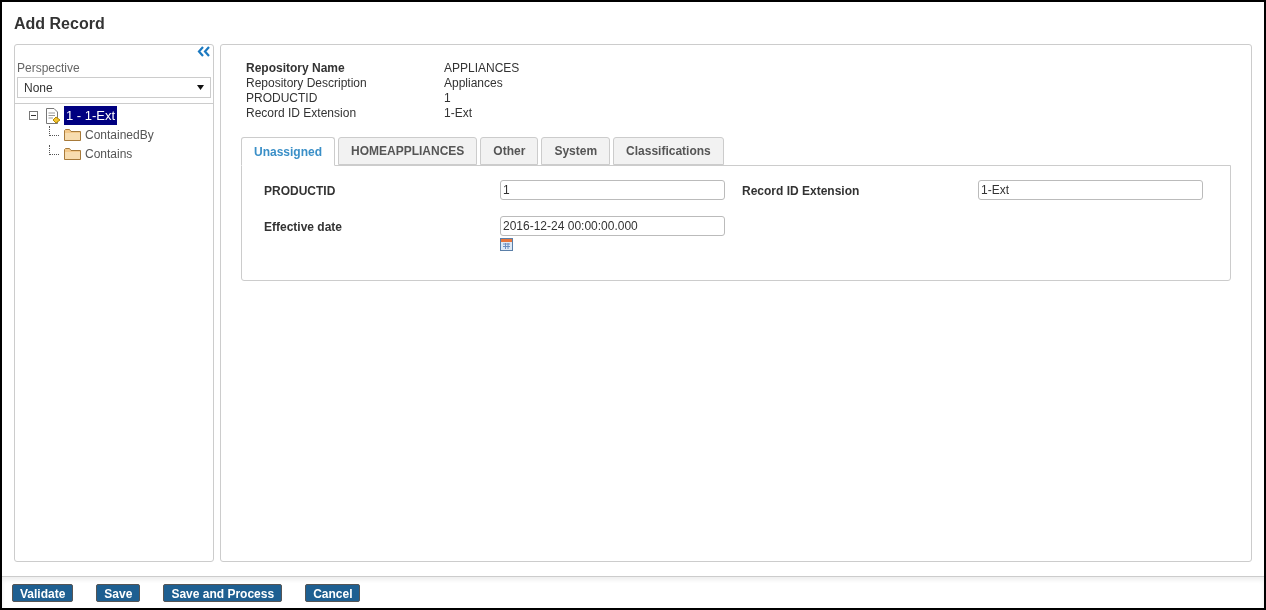 The image size is (1266, 610). Describe the element at coordinates (302, 113) in the screenshot. I see `summary-label: Record ID Extension` at that location.